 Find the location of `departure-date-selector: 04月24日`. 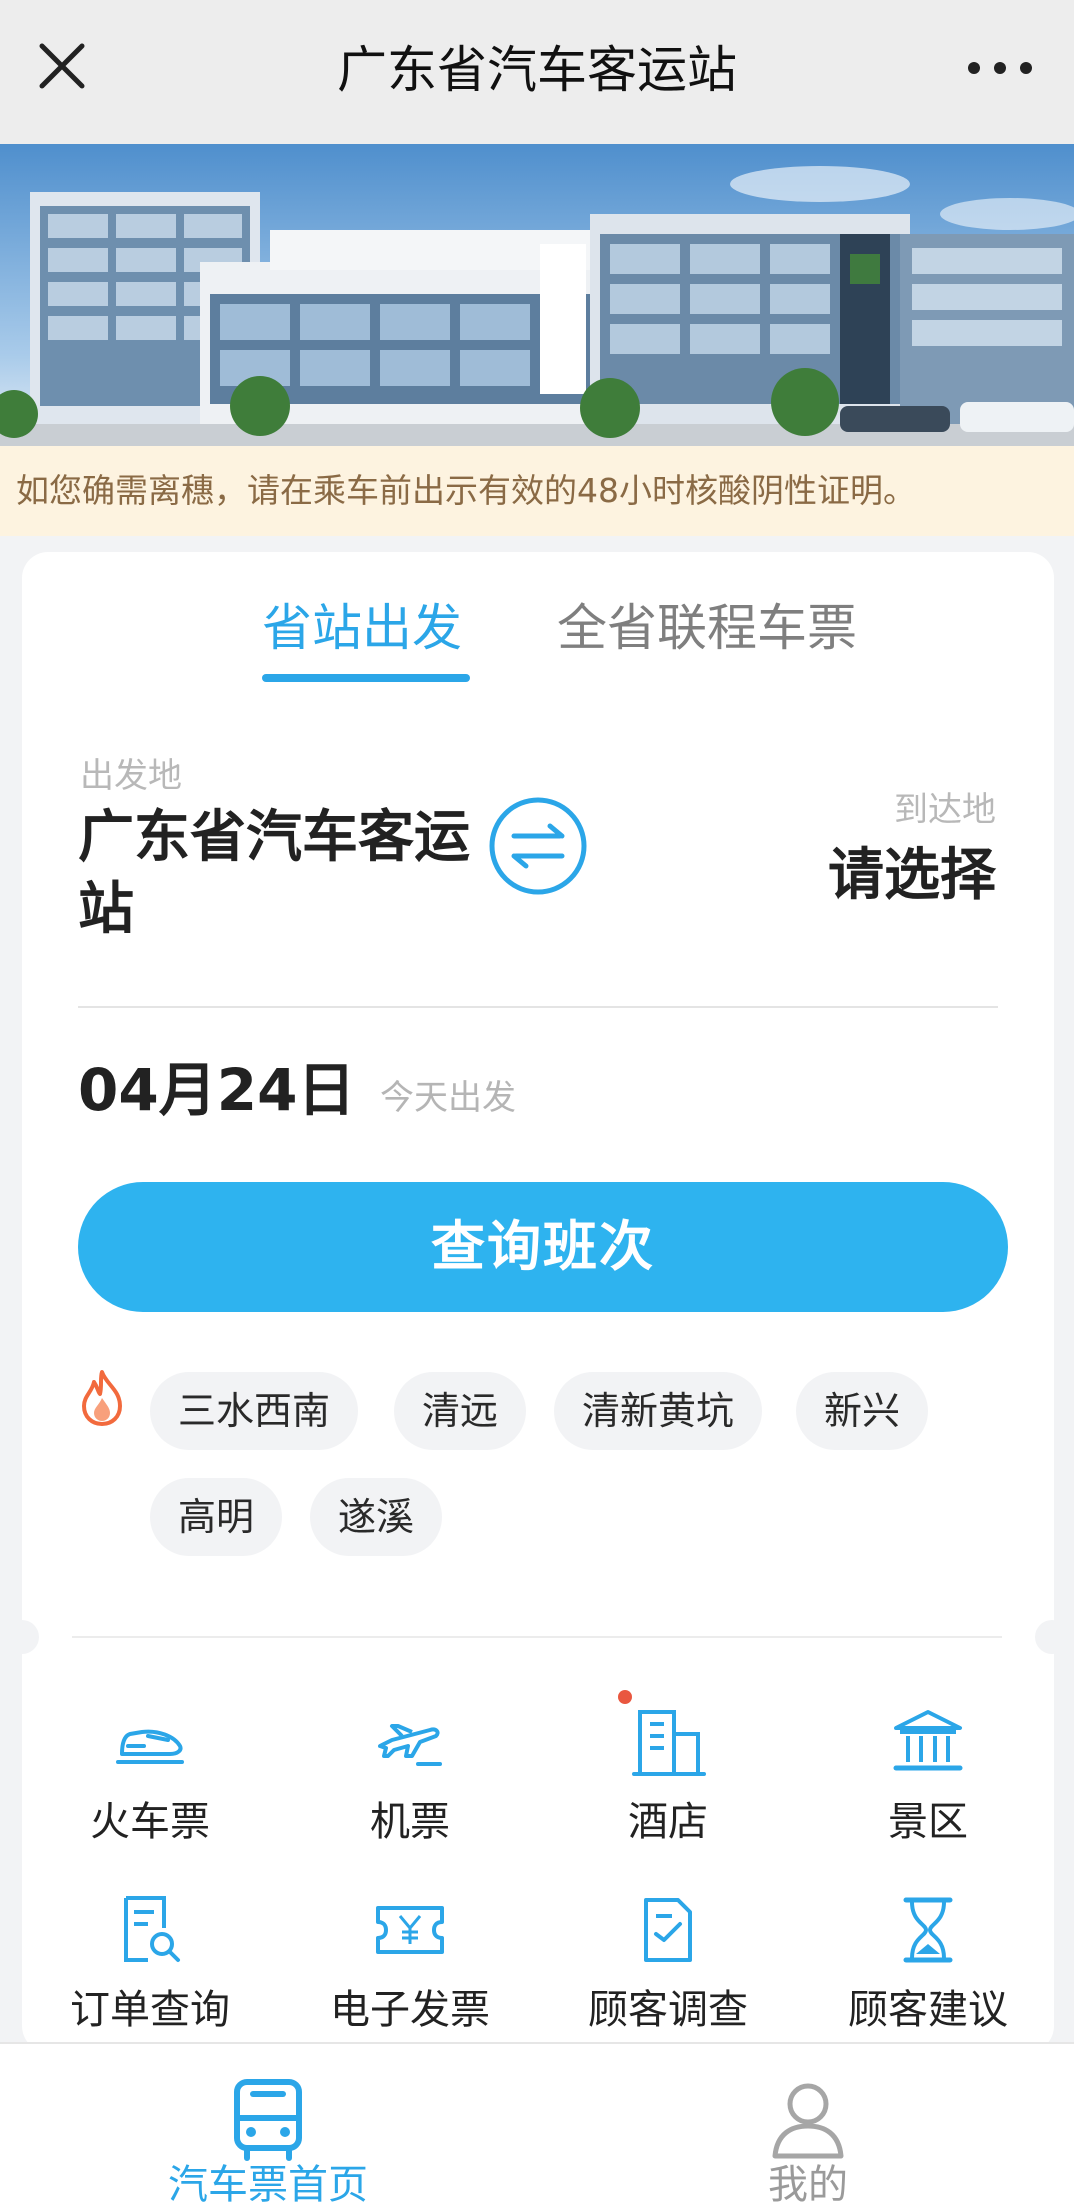

departure-date-selector: 04月24日 is located at coordinates (216, 1090).